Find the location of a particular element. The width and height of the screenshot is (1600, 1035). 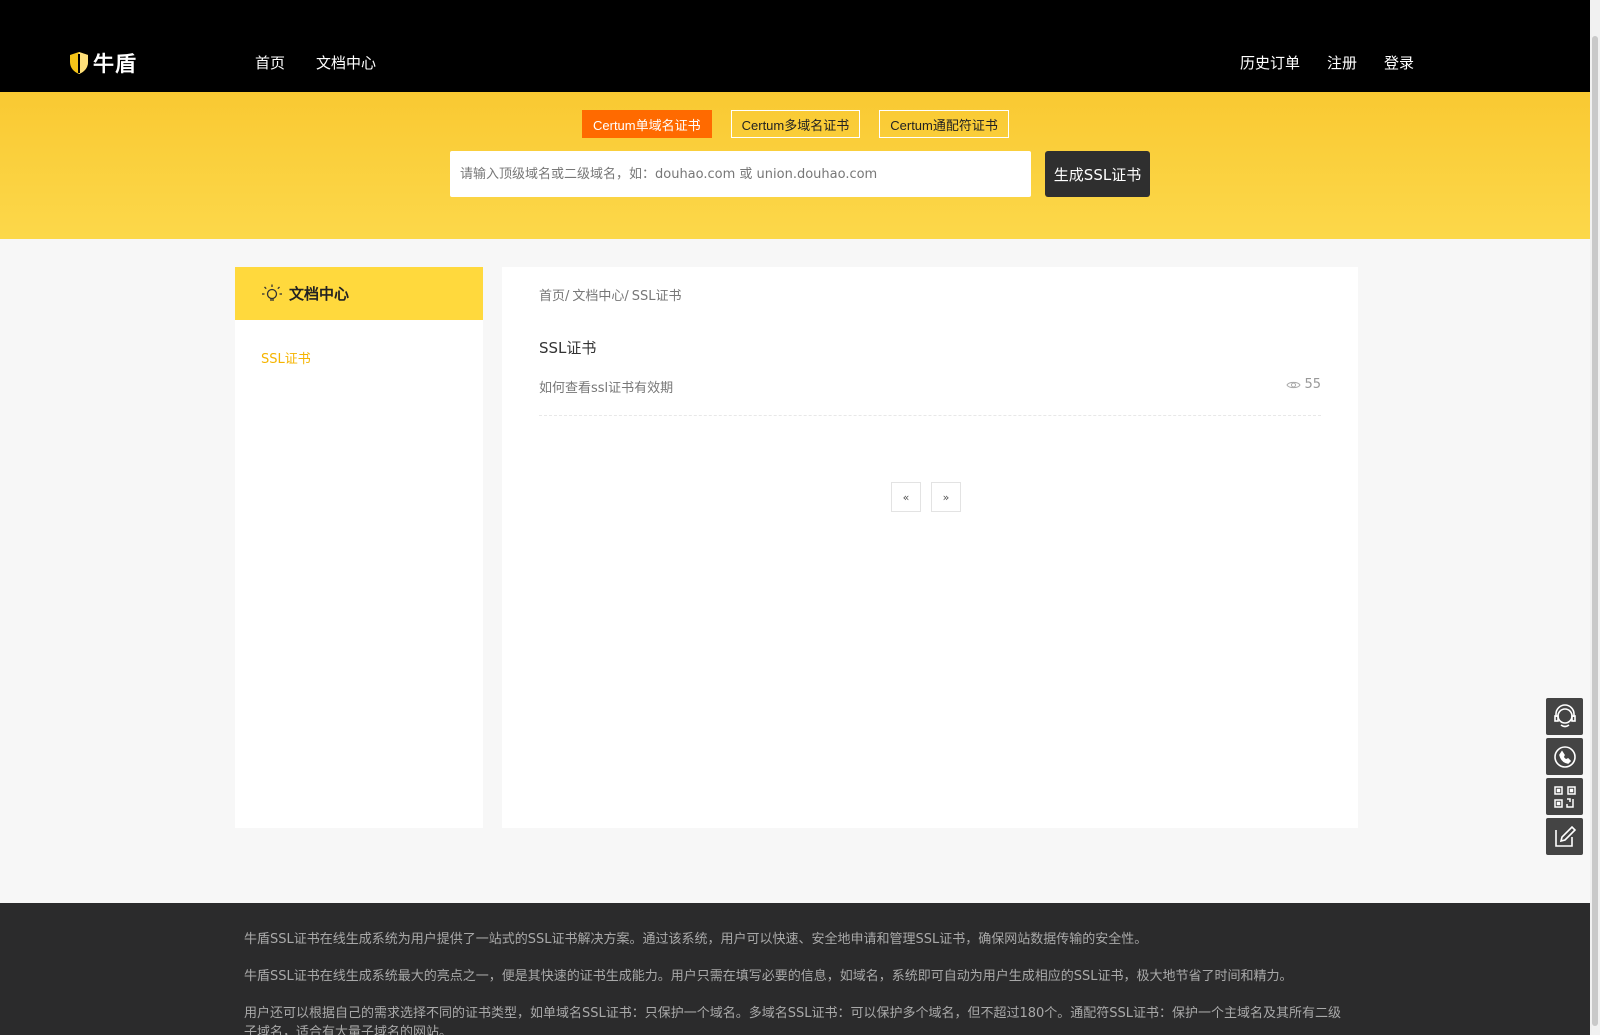

breadcrumb: 首页/ 文档中心/ SSL证书 is located at coordinates (612, 294).